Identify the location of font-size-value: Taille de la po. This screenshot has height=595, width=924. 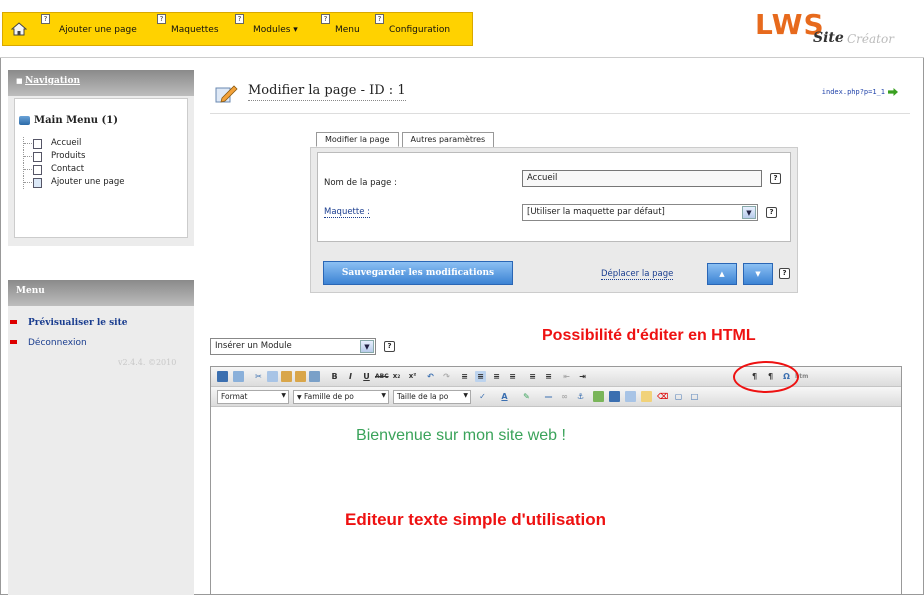
(423, 396).